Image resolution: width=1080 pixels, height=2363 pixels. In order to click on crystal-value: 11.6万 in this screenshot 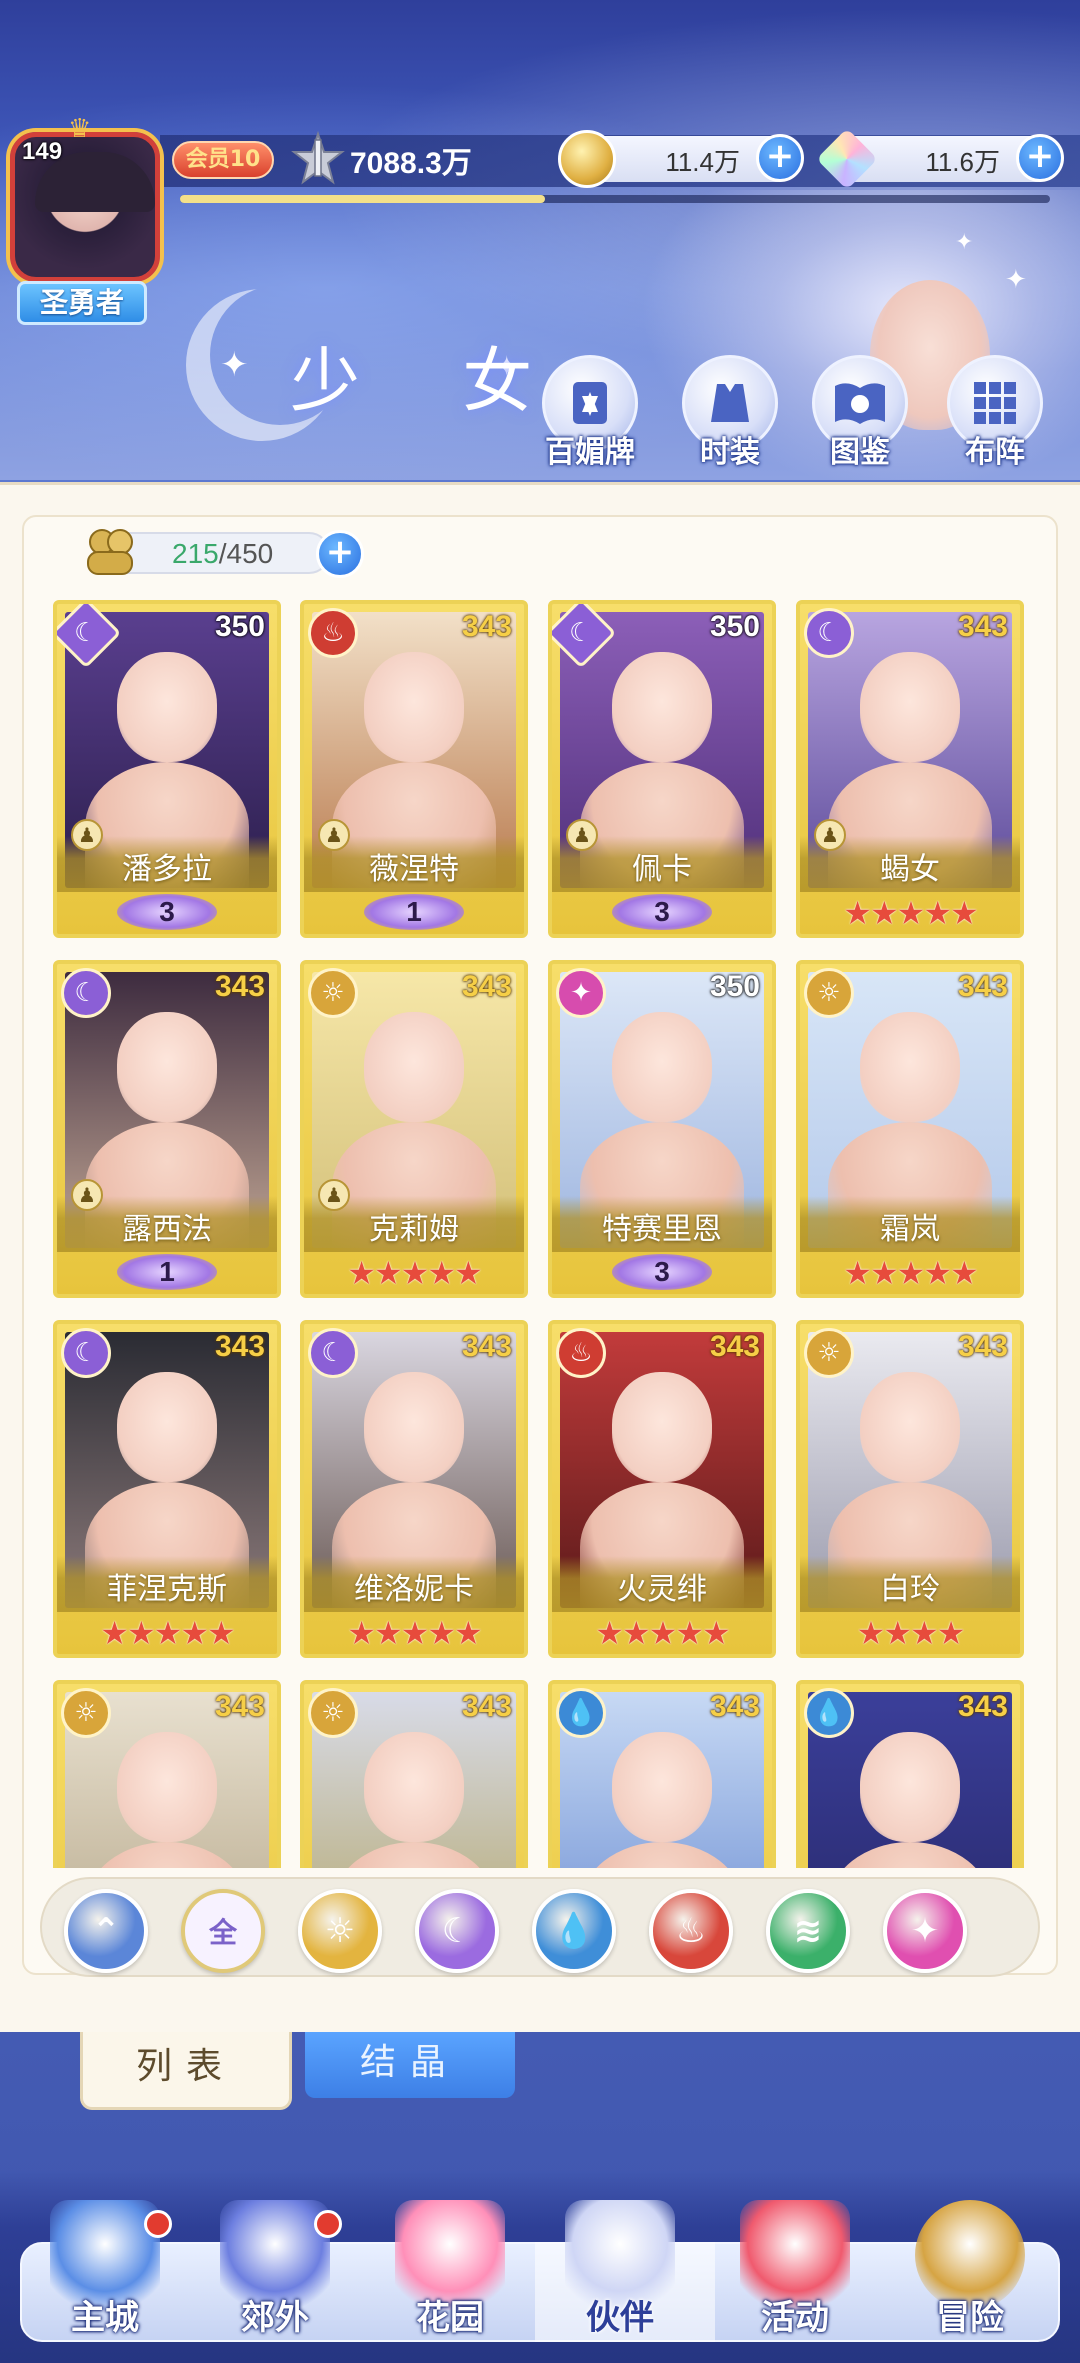, I will do `click(962, 162)`.